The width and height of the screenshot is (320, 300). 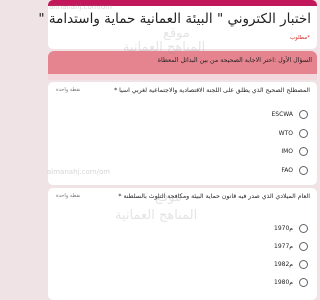 What do you see at coordinates (294, 151) in the screenshot?
I see `option-imo: IMO` at bounding box center [294, 151].